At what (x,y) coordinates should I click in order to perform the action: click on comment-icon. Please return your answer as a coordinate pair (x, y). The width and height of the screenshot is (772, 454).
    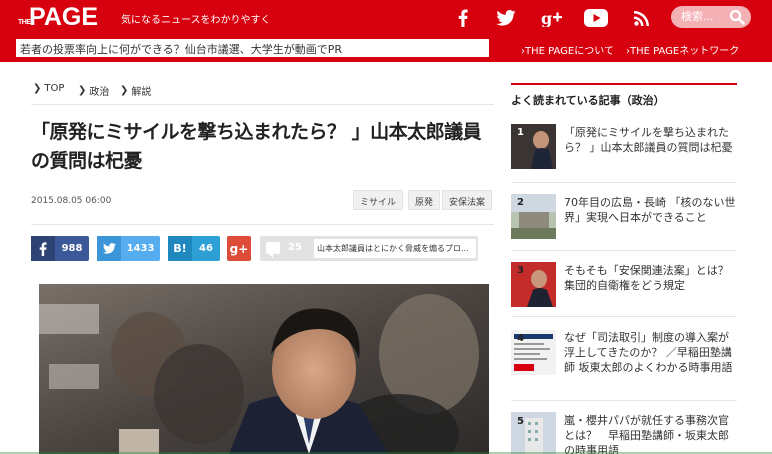
    Looking at the image, I should click on (273, 250).